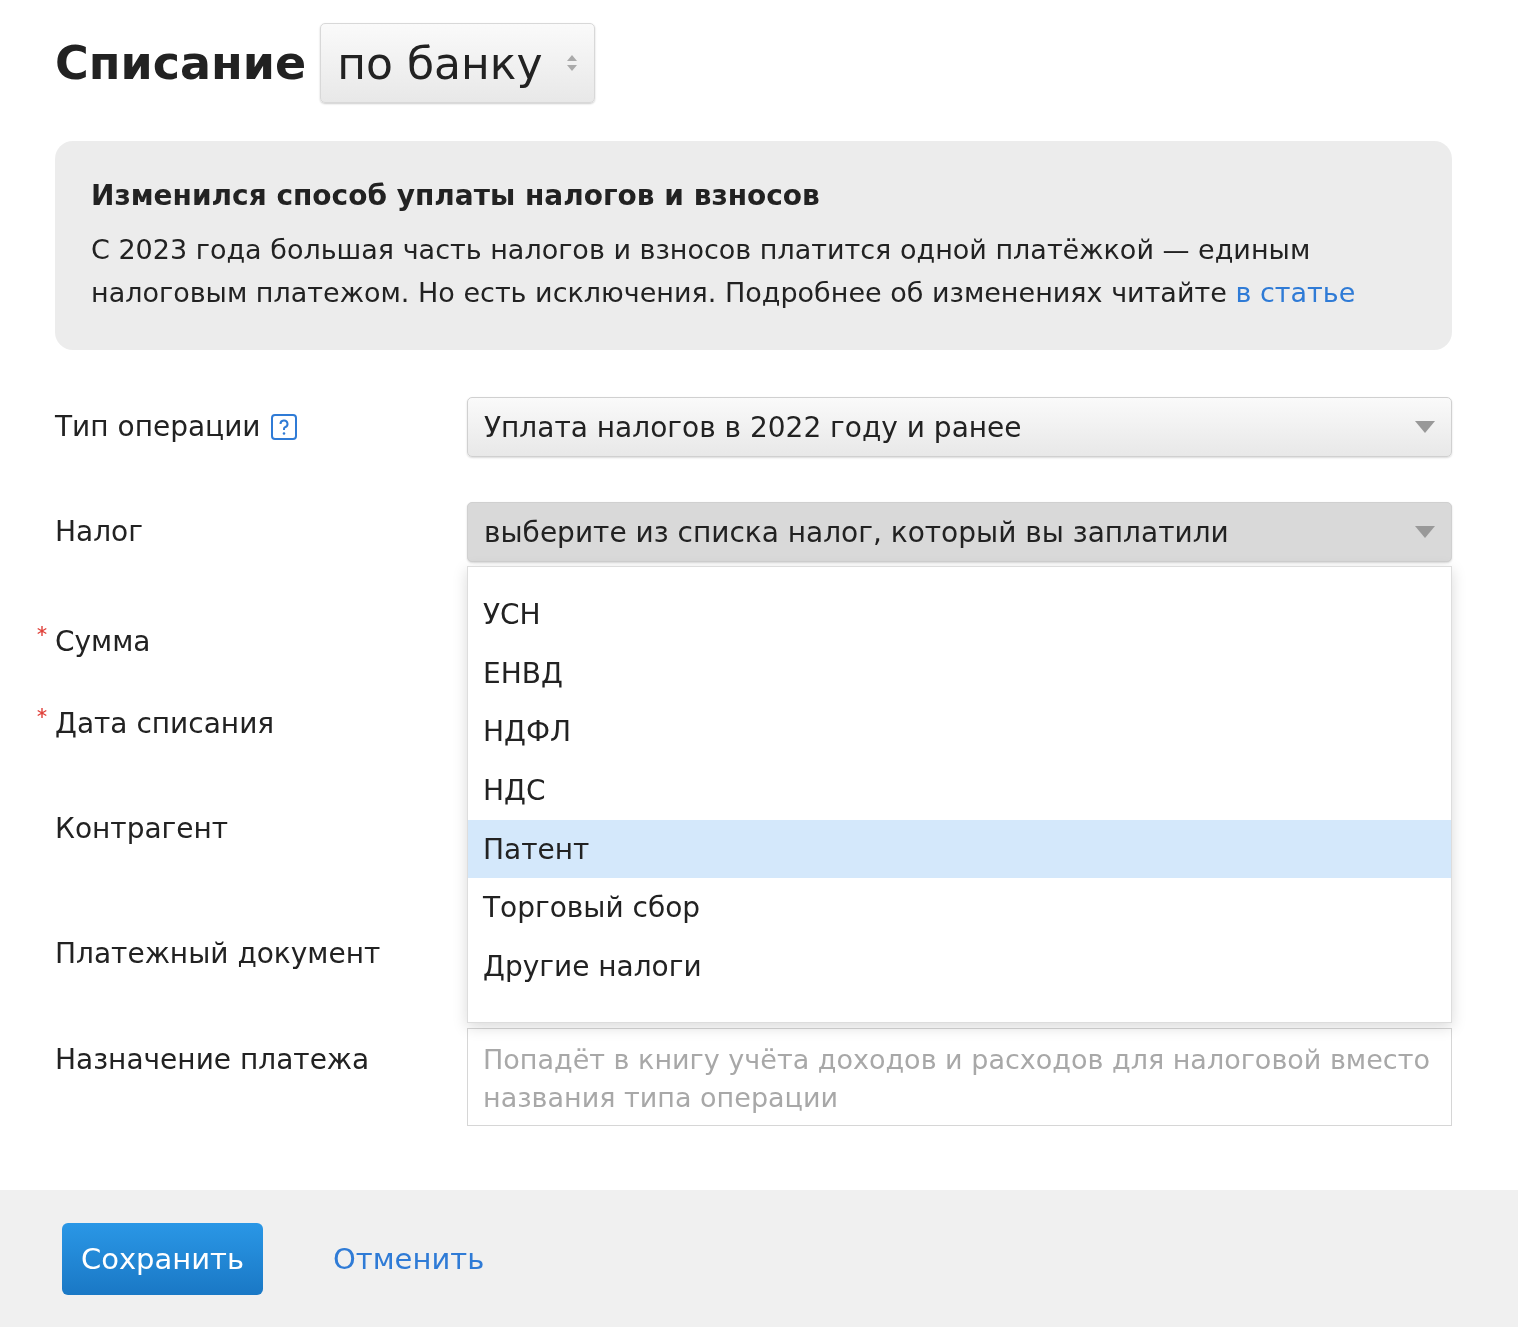  Describe the element at coordinates (99, 532) in the screenshot. I see `field-label: Налог` at that location.